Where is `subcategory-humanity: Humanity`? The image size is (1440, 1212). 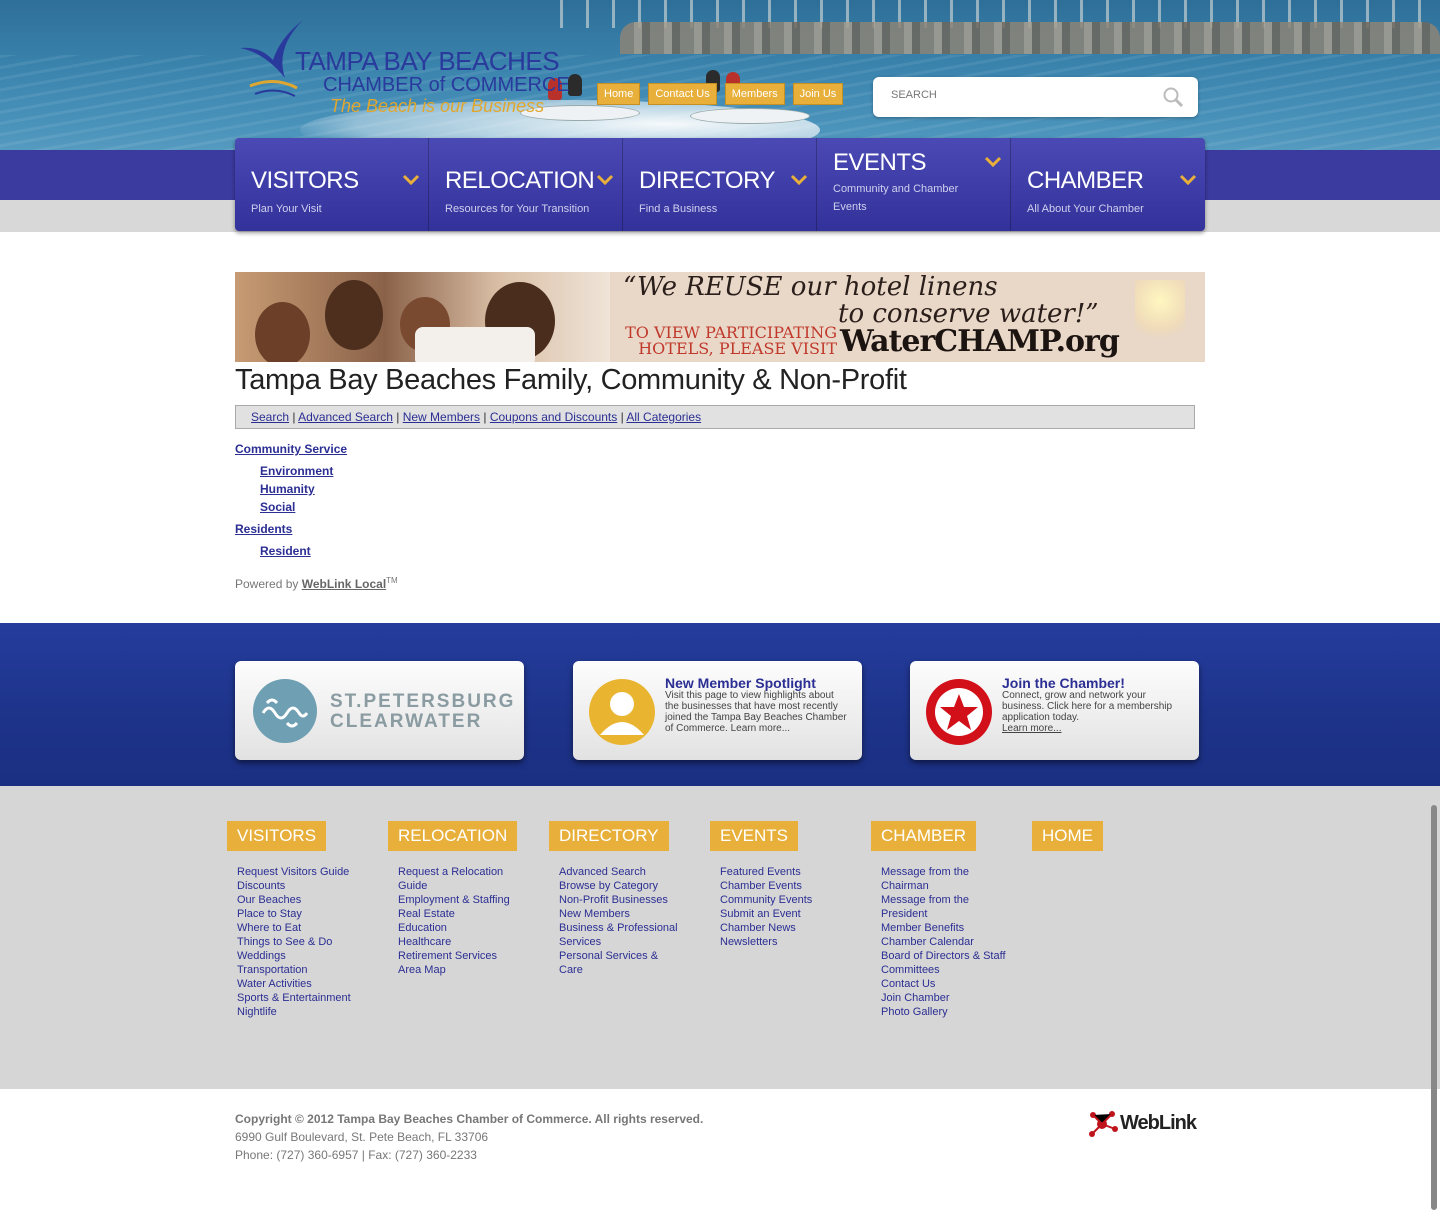 subcategory-humanity: Humanity is located at coordinates (287, 489).